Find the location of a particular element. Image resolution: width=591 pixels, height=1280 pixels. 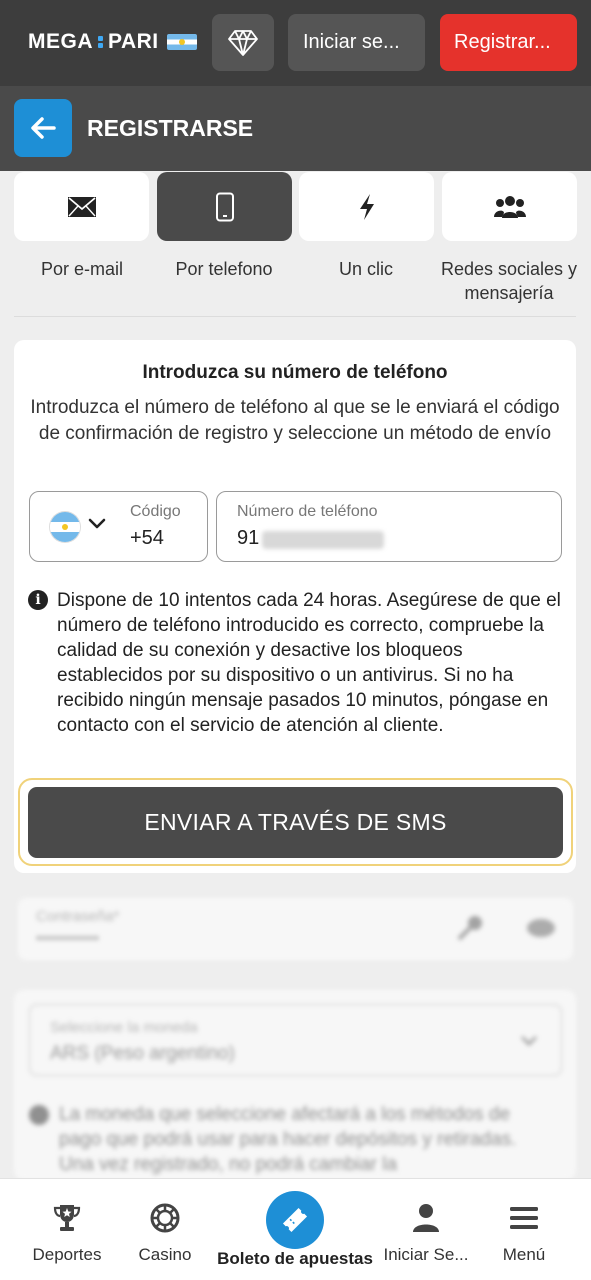

envelope-icon is located at coordinates (81, 206).